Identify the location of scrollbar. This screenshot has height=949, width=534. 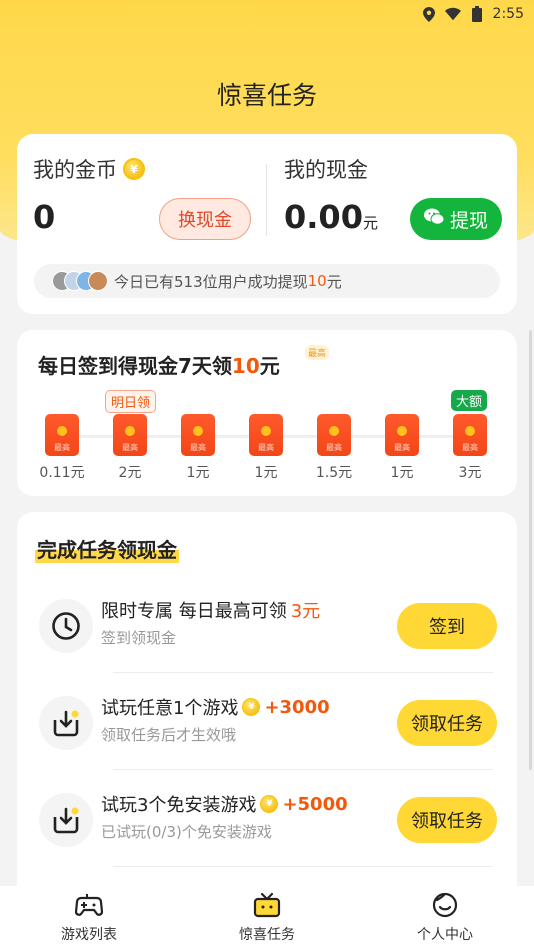
(530, 550).